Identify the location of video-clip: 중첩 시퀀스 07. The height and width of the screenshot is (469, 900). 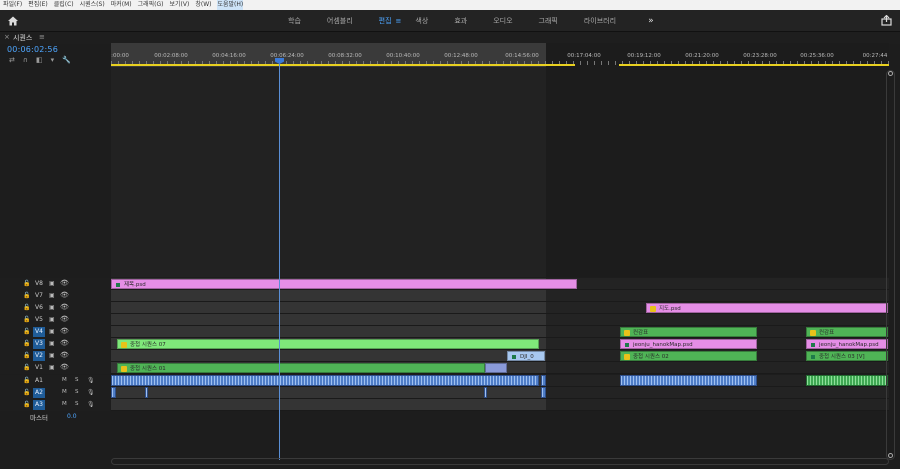
(328, 344).